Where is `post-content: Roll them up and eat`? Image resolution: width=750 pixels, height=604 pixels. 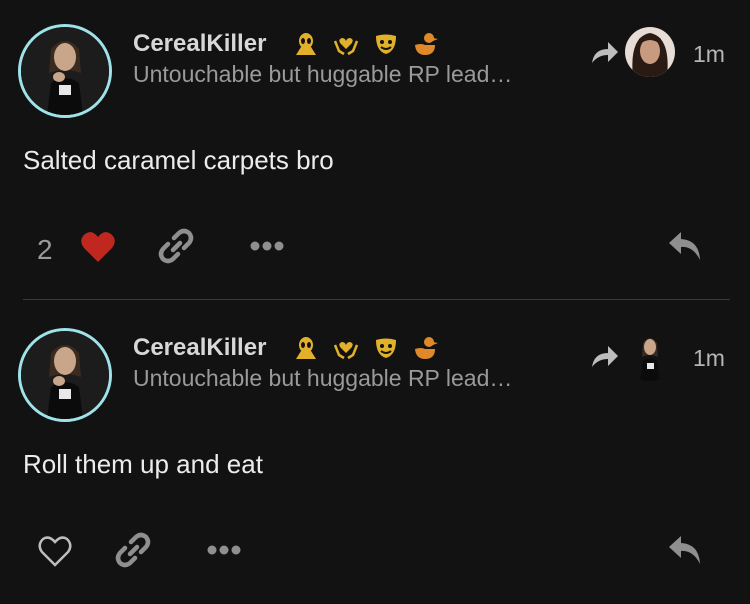 post-content: Roll them up and eat is located at coordinates (143, 464).